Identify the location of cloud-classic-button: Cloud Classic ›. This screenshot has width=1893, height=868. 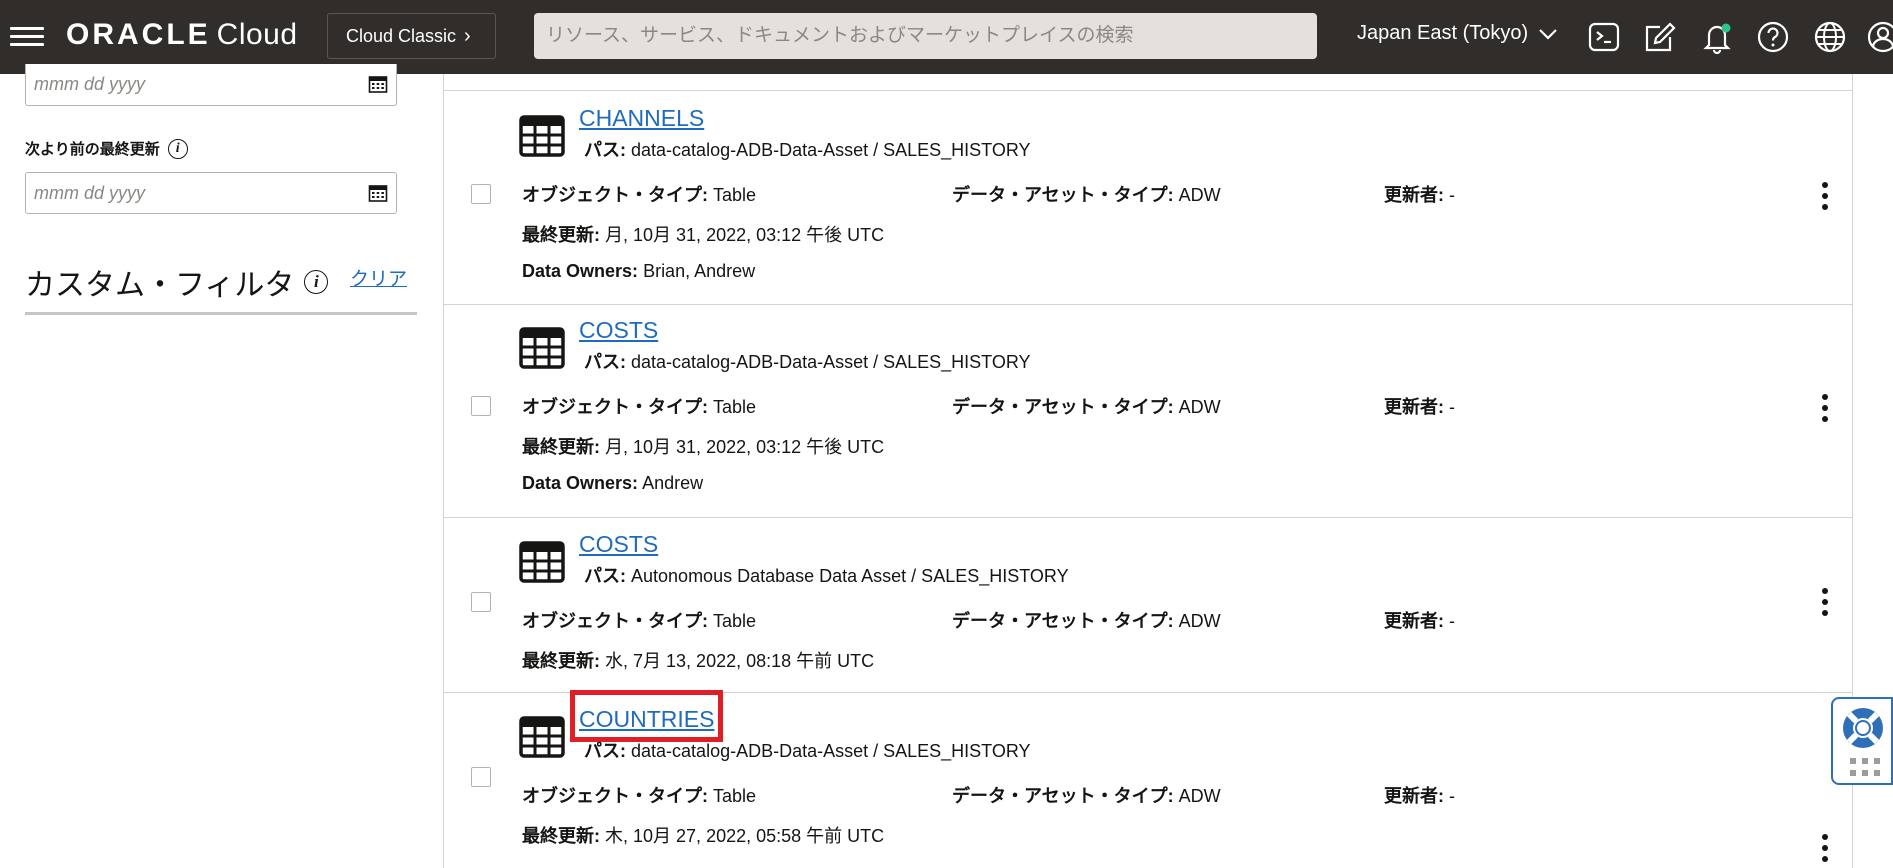
(411, 36).